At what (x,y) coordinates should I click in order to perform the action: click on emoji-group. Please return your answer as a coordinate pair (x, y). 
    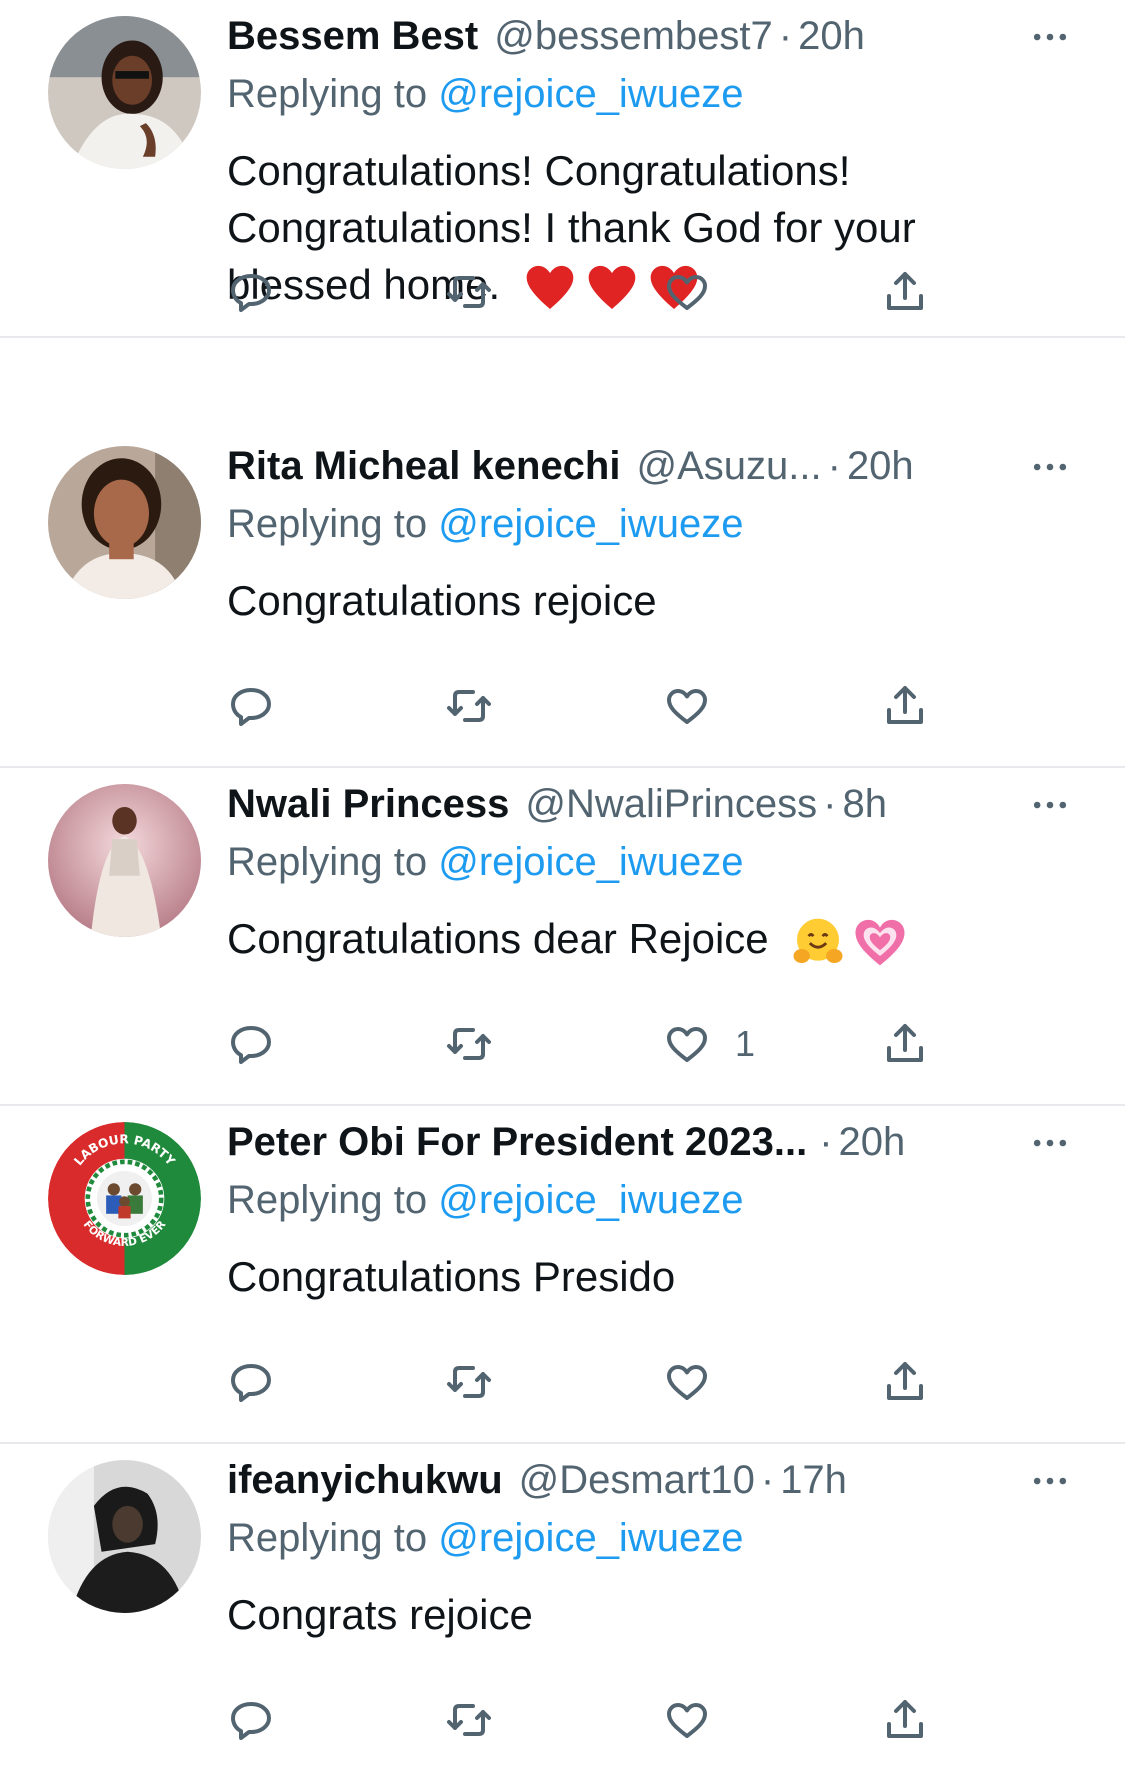
    Looking at the image, I should click on (852, 942).